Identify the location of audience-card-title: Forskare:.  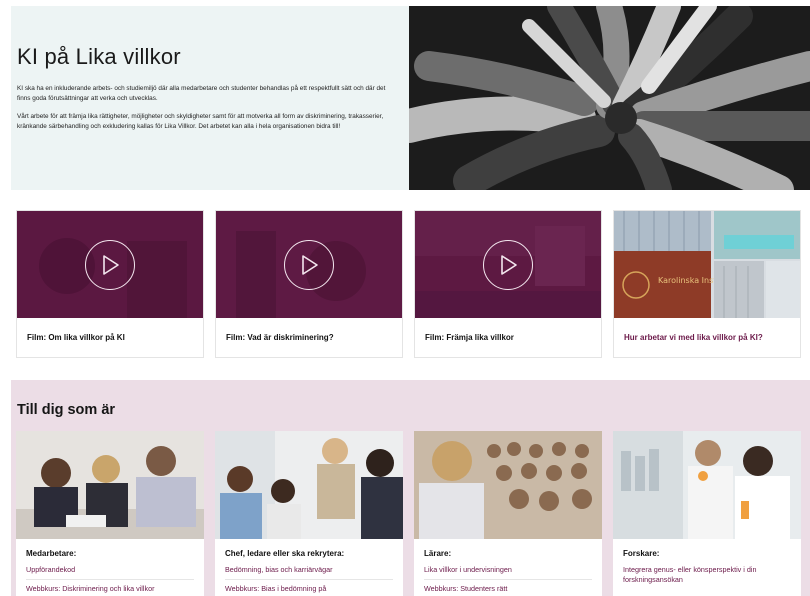
(641, 553).